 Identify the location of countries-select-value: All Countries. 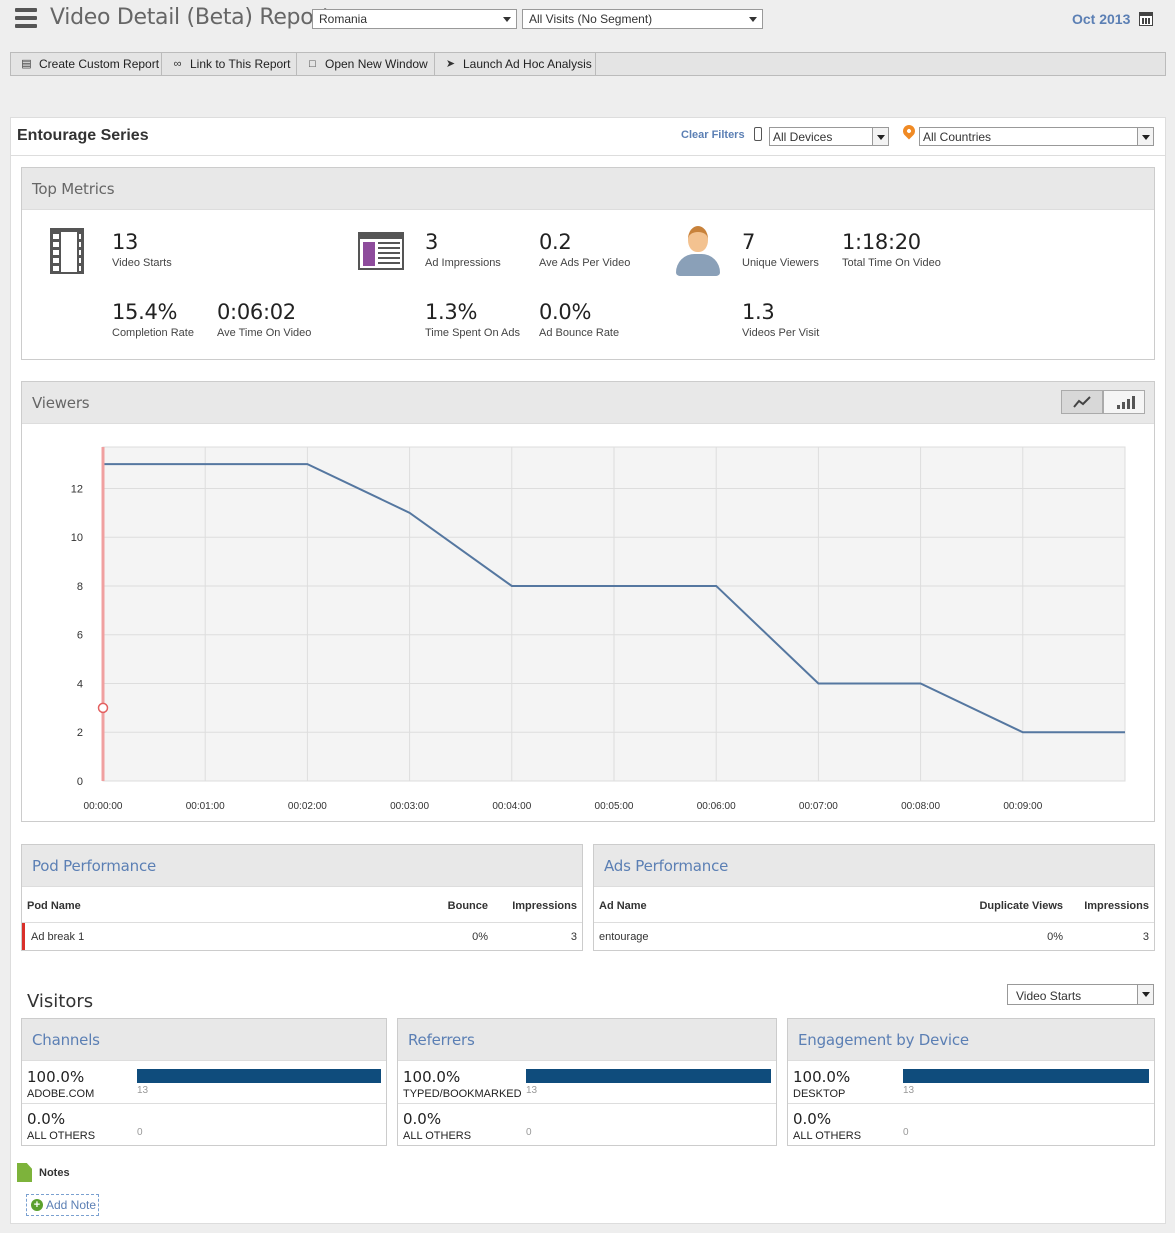
(957, 137).